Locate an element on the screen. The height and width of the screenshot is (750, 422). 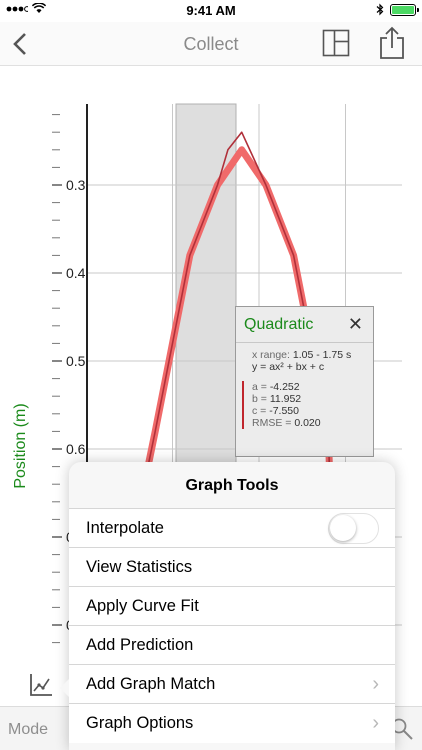
interpolate-toggle is located at coordinates (353, 528).